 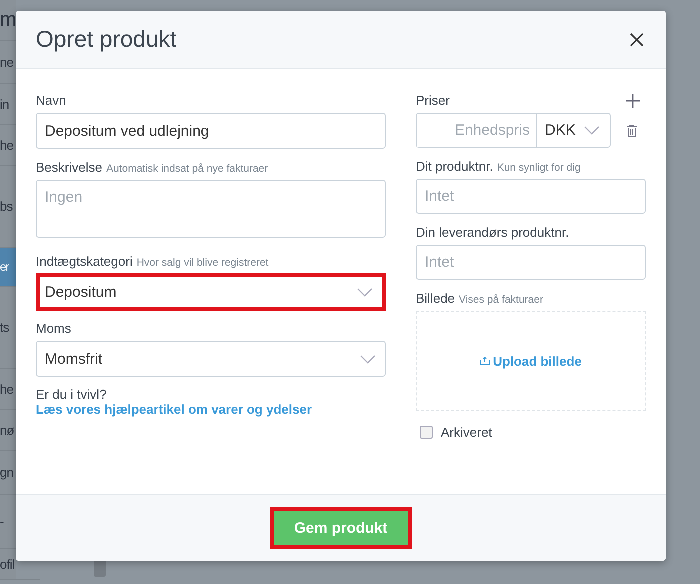 I want to click on dialog-title: Opret produkt, so click(x=106, y=39).